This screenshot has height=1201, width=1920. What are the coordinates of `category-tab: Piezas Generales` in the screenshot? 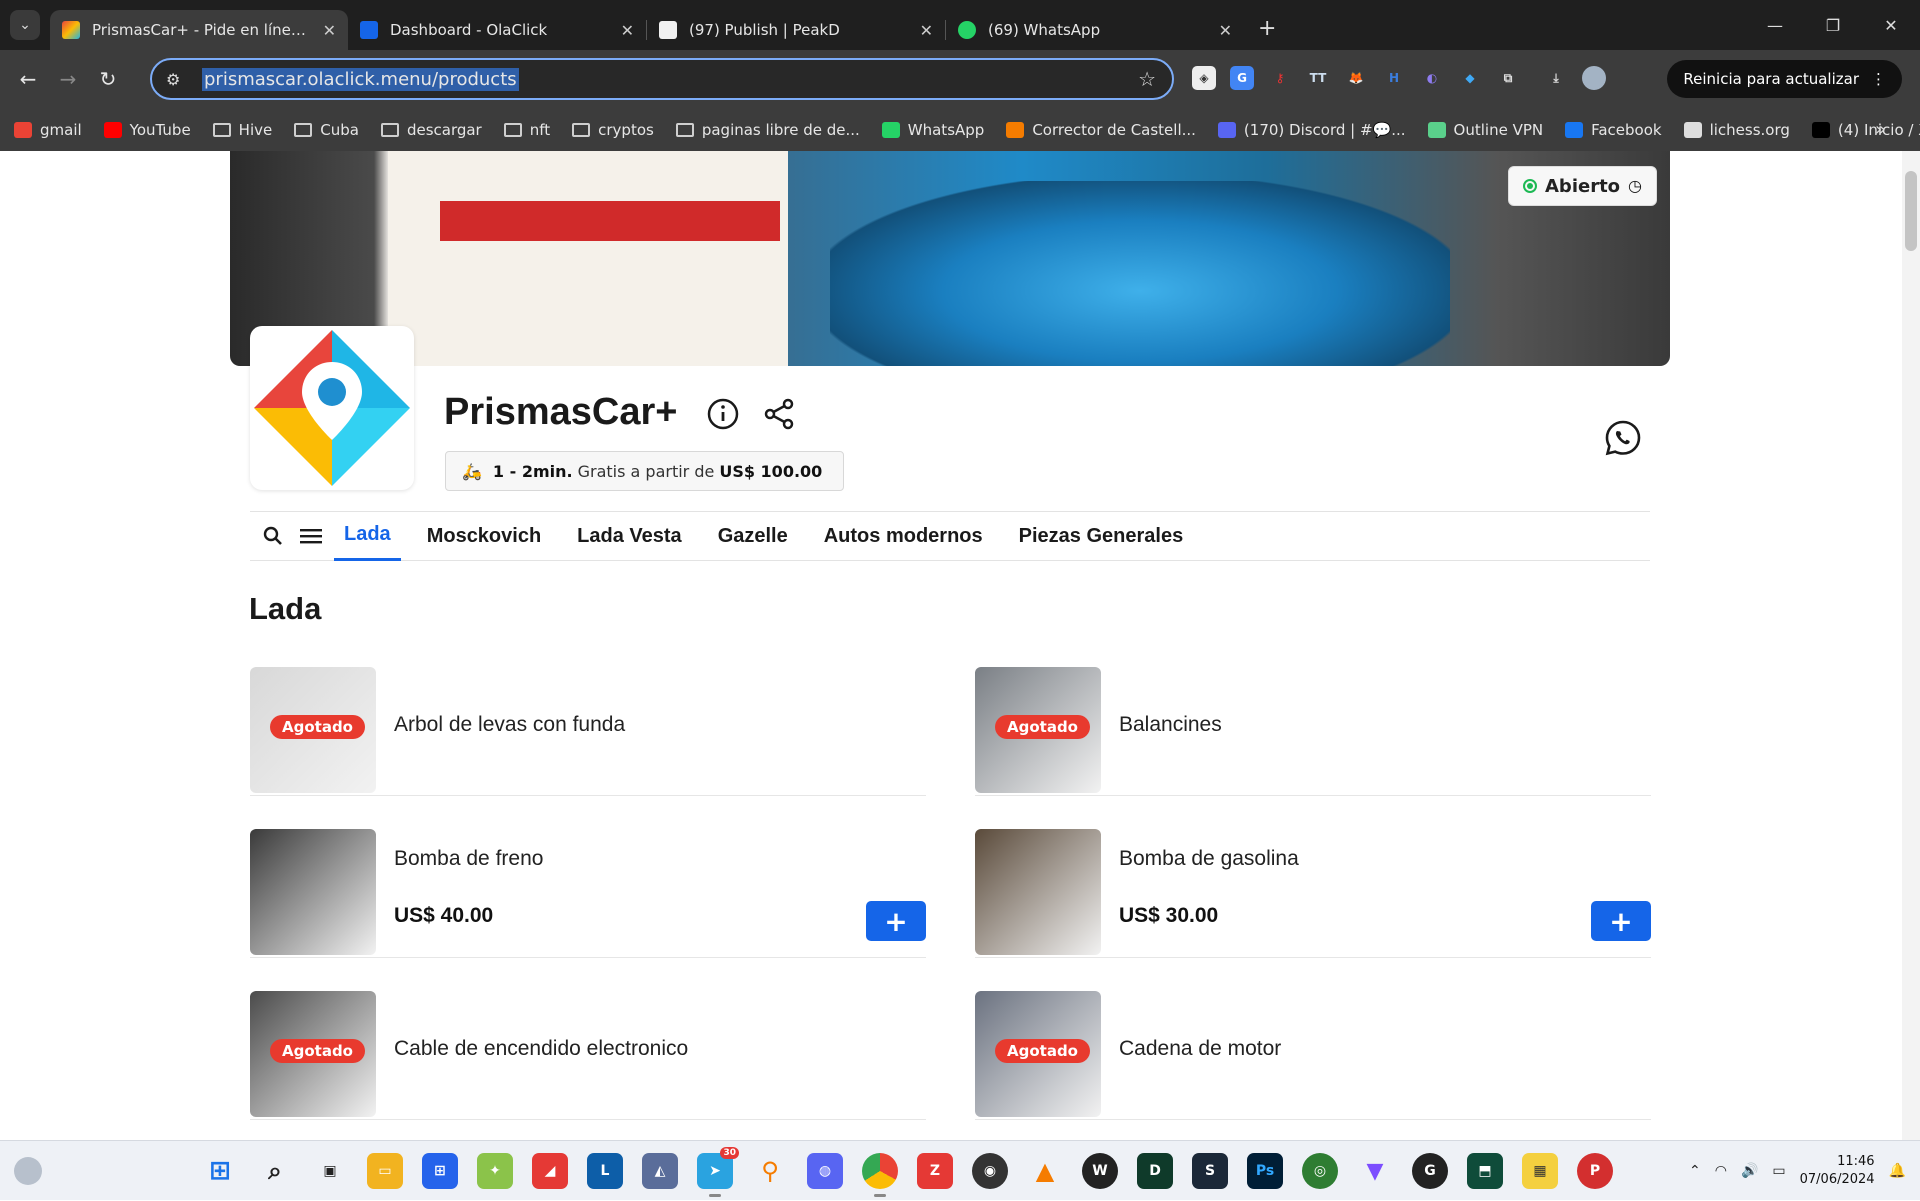 It's located at (1101, 536).